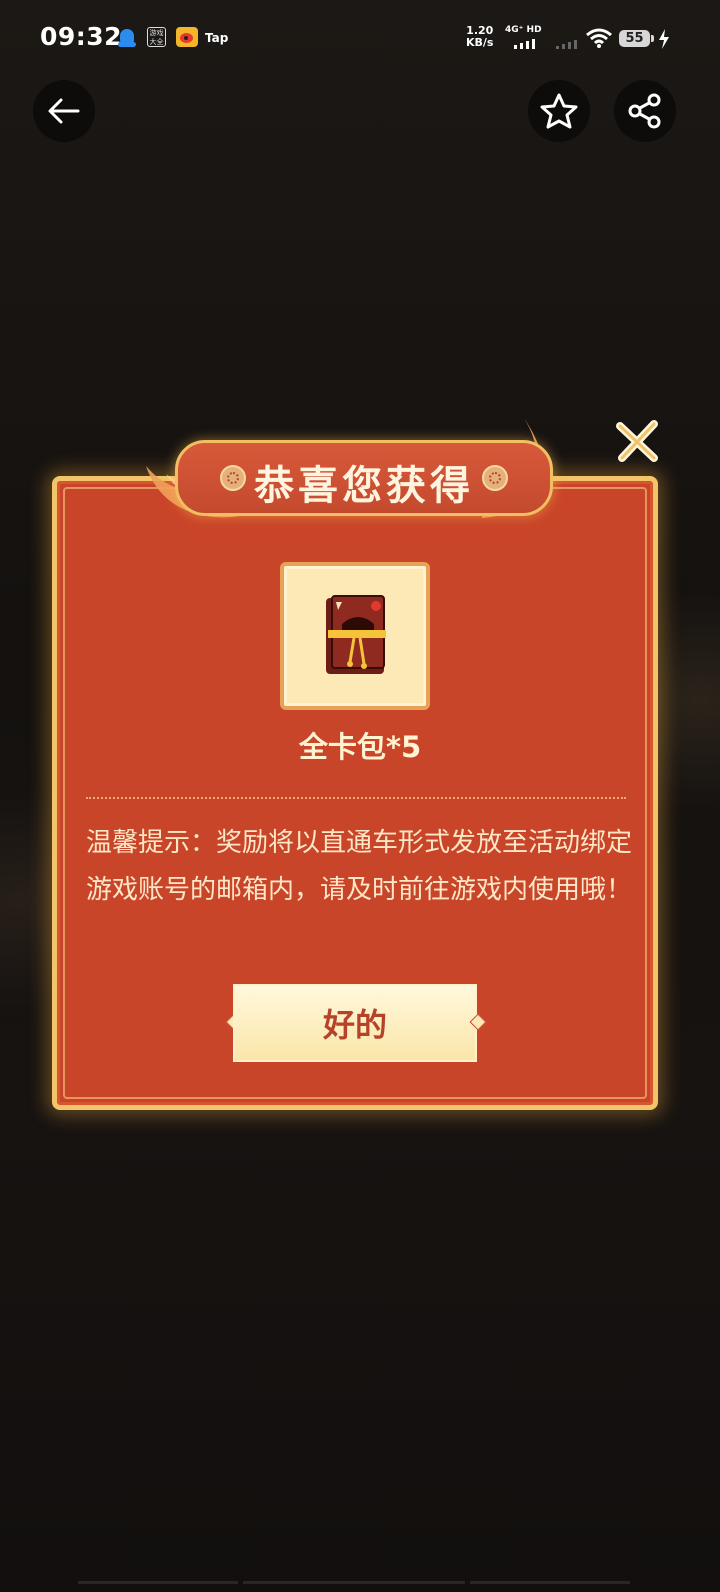 This screenshot has width=720, height=1592. What do you see at coordinates (568, 44) in the screenshot?
I see `signal-2-icon` at bounding box center [568, 44].